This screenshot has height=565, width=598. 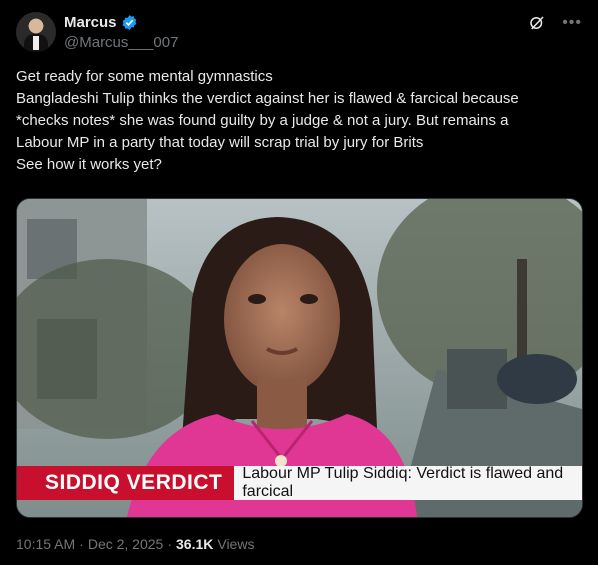 I want to click on author-names: Marcus @Marcus___007, so click(x=121, y=32).